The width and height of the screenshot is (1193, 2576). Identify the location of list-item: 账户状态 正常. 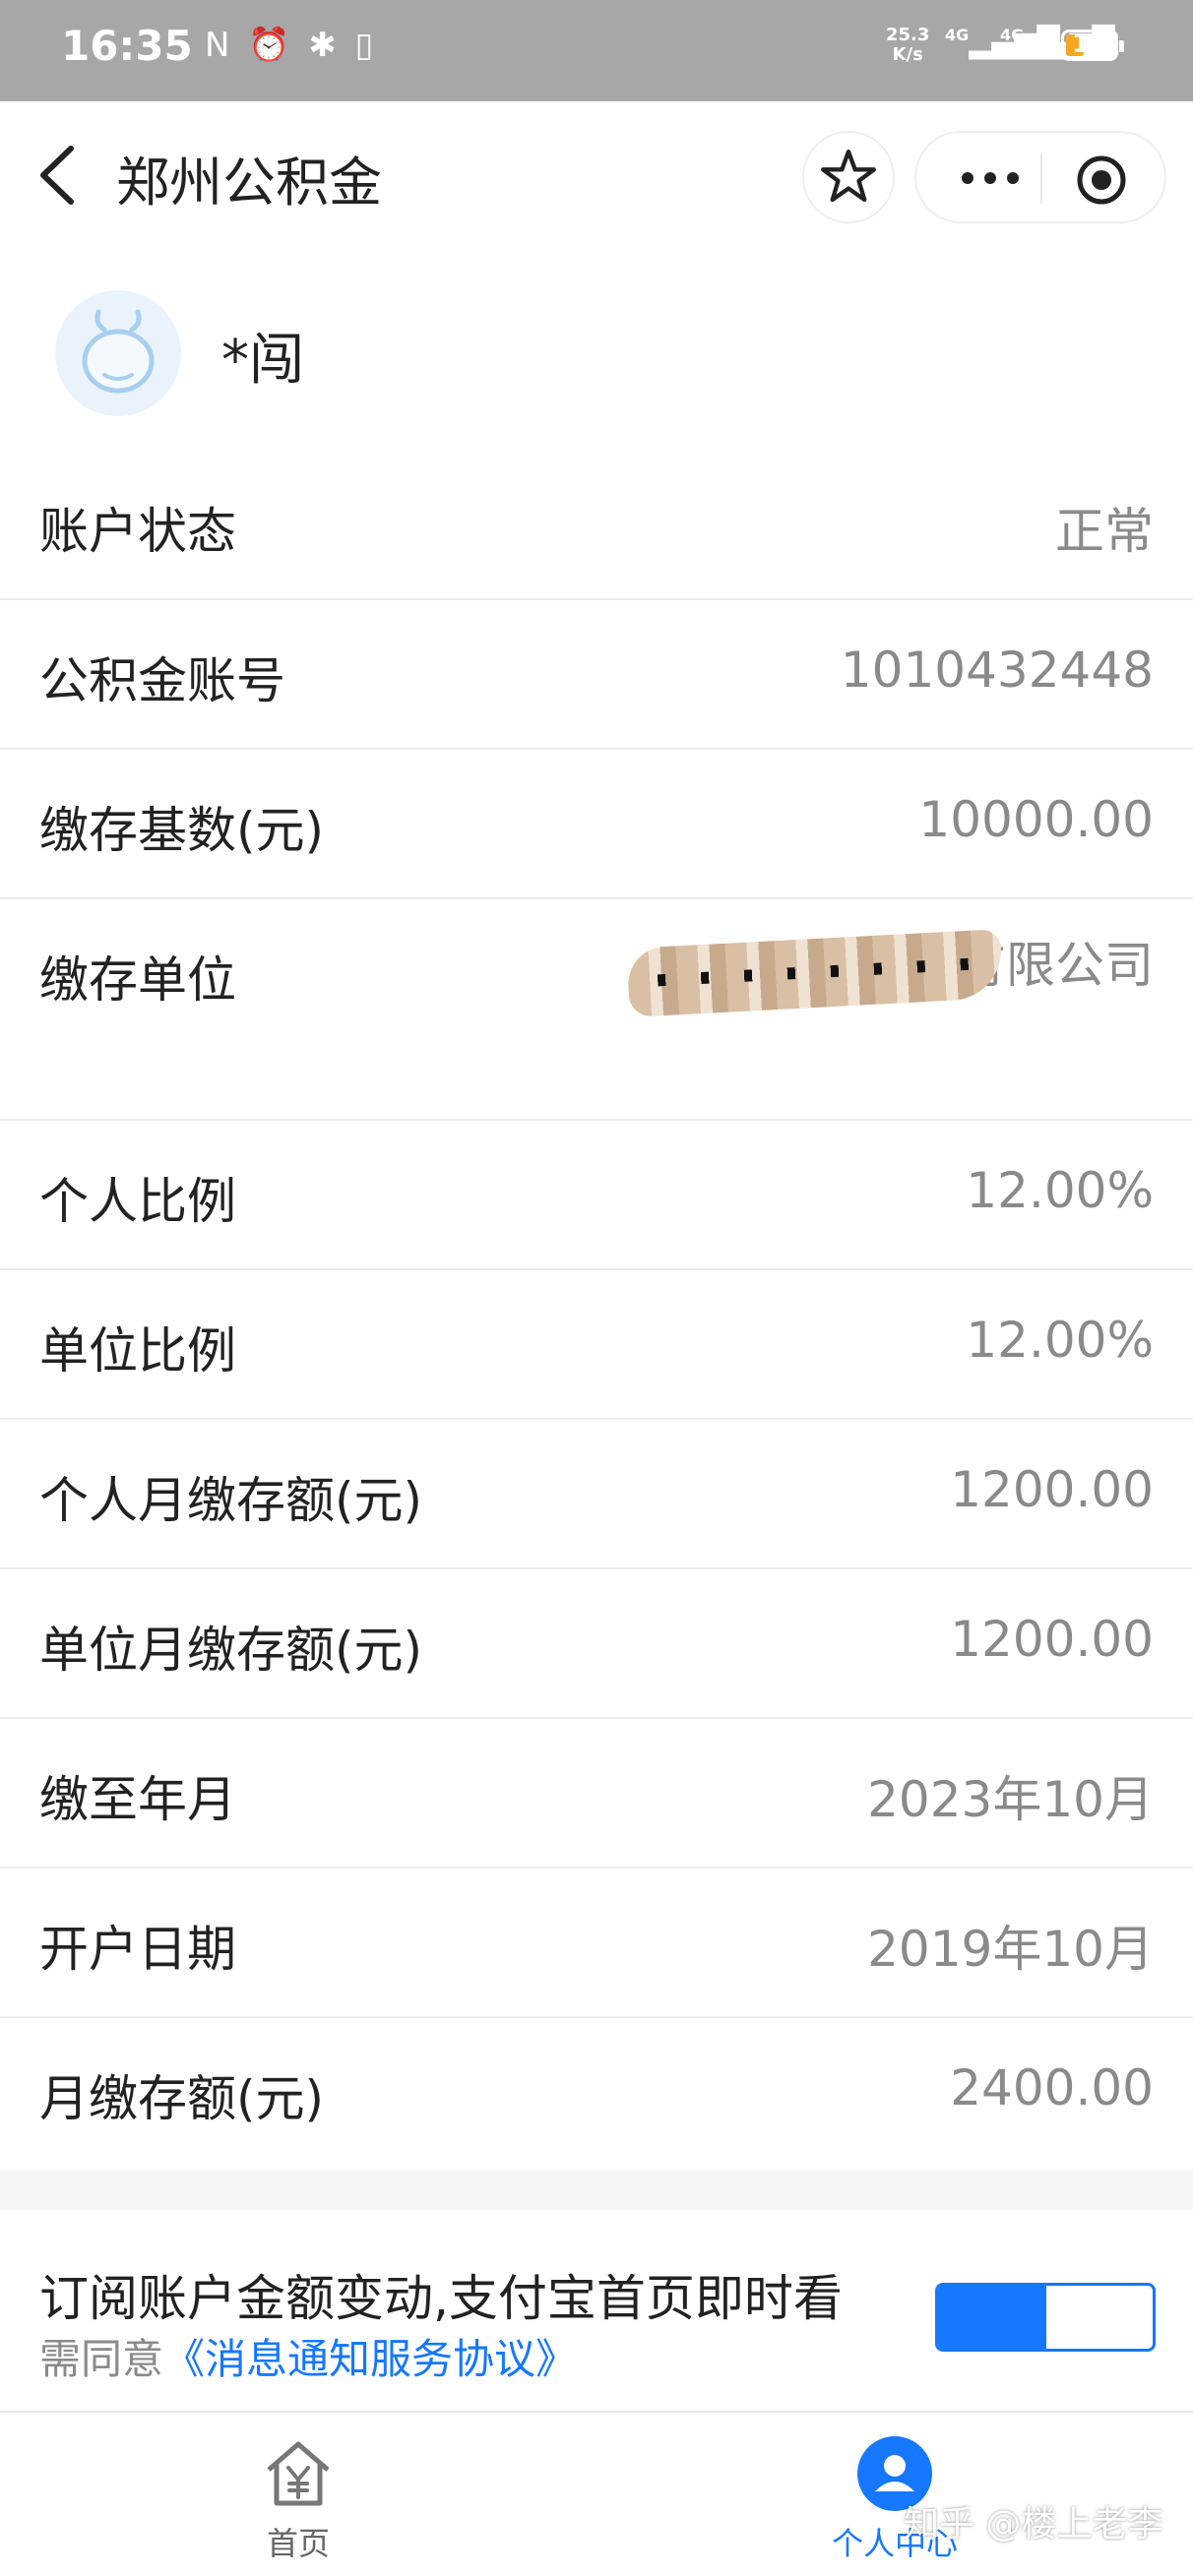
(596, 525).